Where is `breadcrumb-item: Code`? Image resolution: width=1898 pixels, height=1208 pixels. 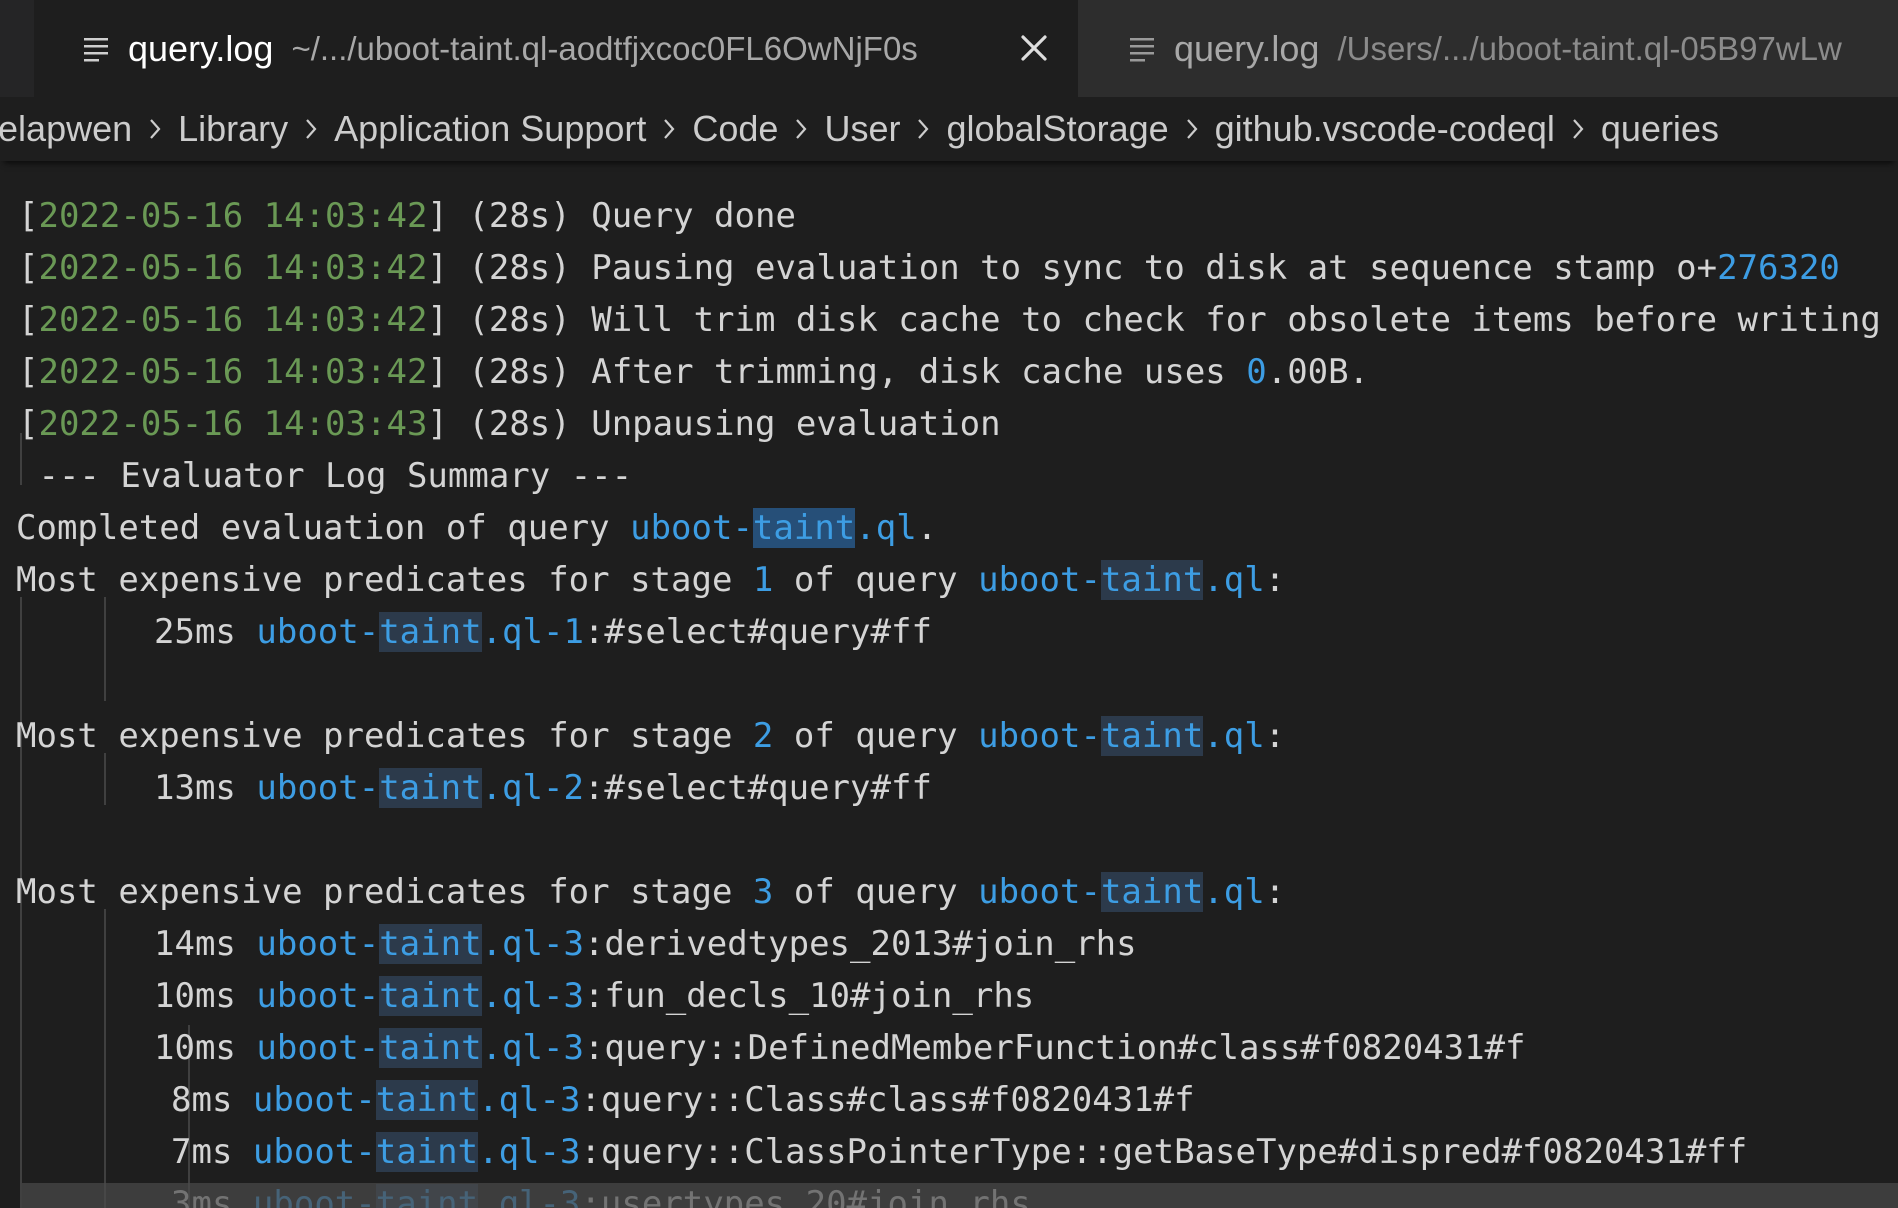 breadcrumb-item: Code is located at coordinates (735, 129).